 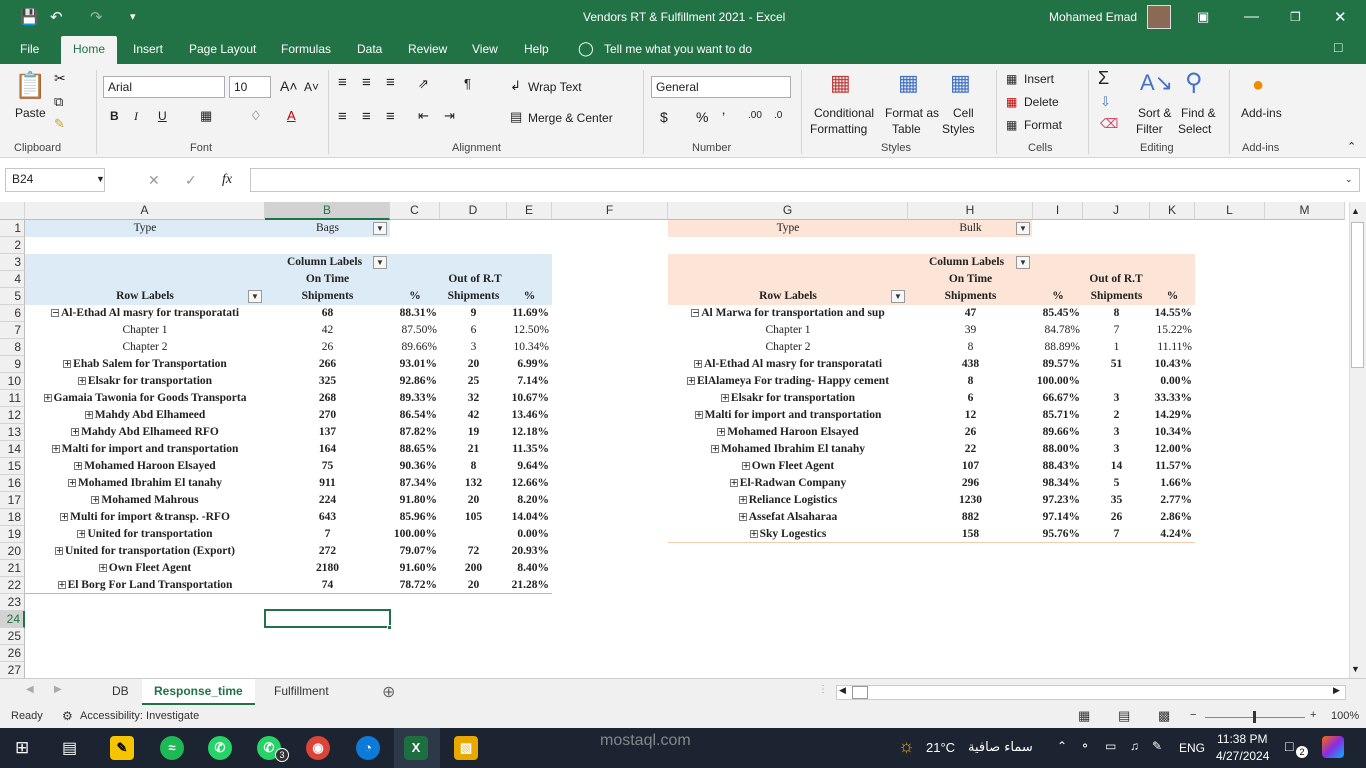 I want to click on pivot-cell: 10.67%, so click(x=529, y=398).